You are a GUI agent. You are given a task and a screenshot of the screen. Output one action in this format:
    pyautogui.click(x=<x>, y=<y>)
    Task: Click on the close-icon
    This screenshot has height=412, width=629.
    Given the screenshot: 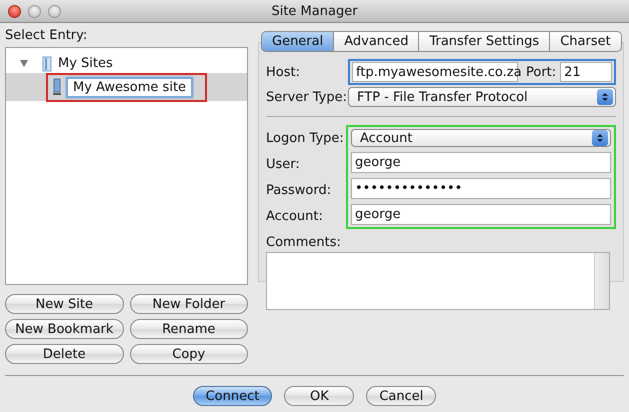 What is the action you would take?
    pyautogui.click(x=14, y=11)
    